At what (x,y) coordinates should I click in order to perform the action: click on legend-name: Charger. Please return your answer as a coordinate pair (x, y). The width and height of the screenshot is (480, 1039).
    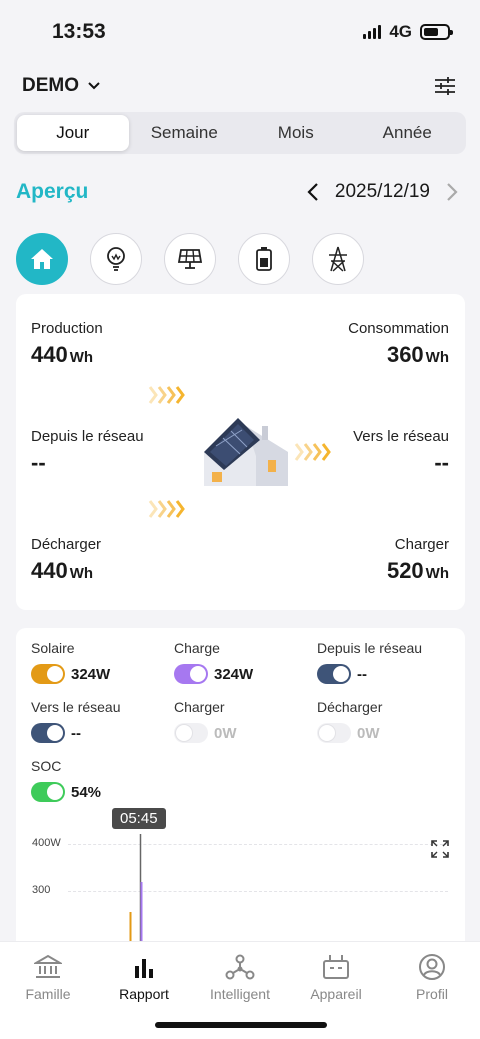
    Looking at the image, I should click on (199, 707).